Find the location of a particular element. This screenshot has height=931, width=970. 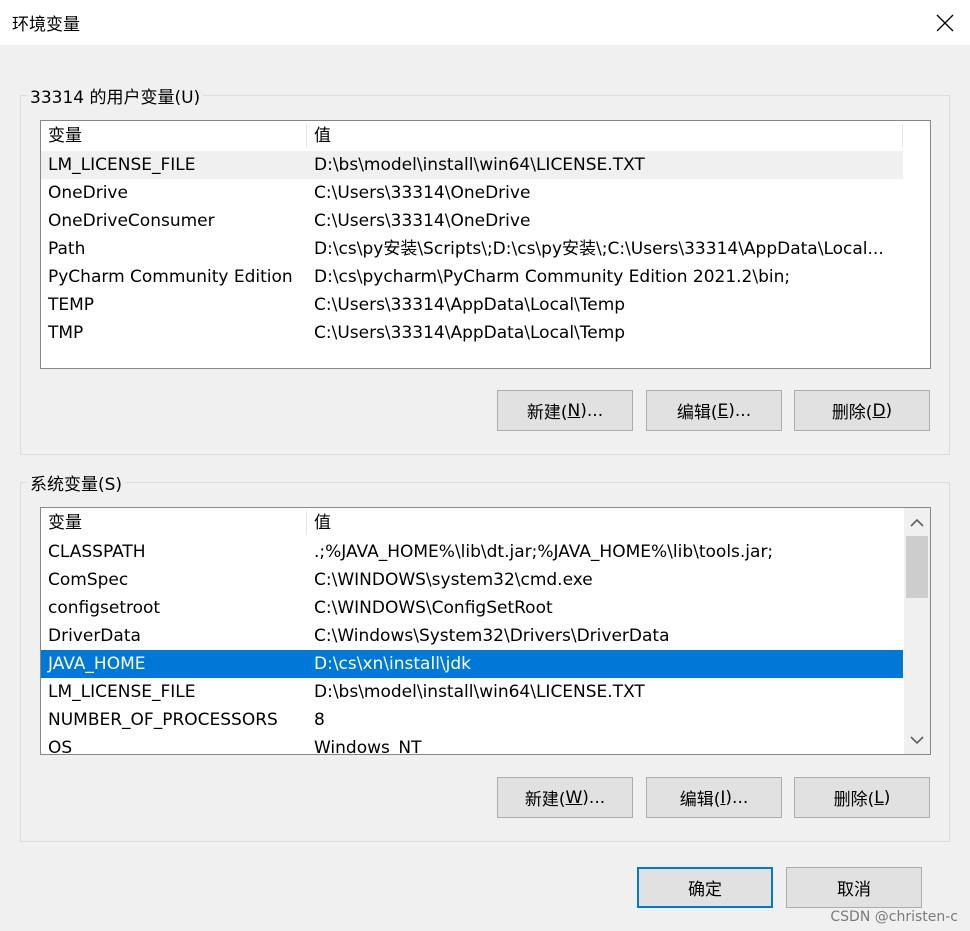

variable-name: NUMBER_OF_PROCESSORS is located at coordinates (163, 720).